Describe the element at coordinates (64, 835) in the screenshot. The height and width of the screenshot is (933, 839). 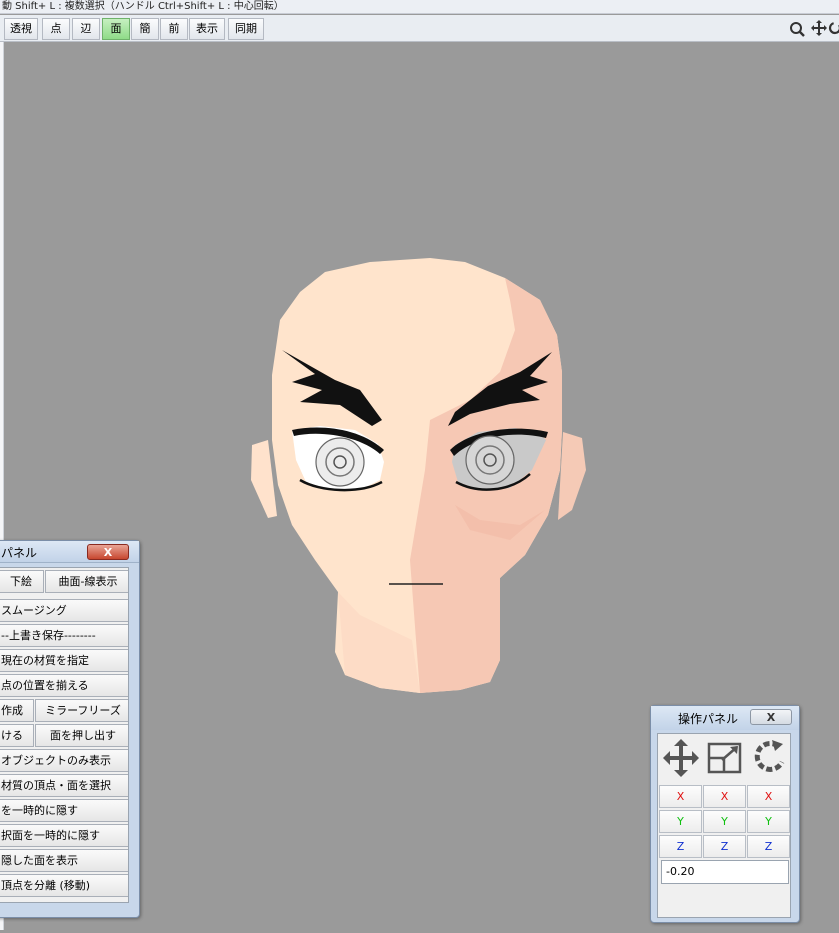
I see `temporarily-hide-selected-faces-button: 択面を一時的に隠す` at that location.